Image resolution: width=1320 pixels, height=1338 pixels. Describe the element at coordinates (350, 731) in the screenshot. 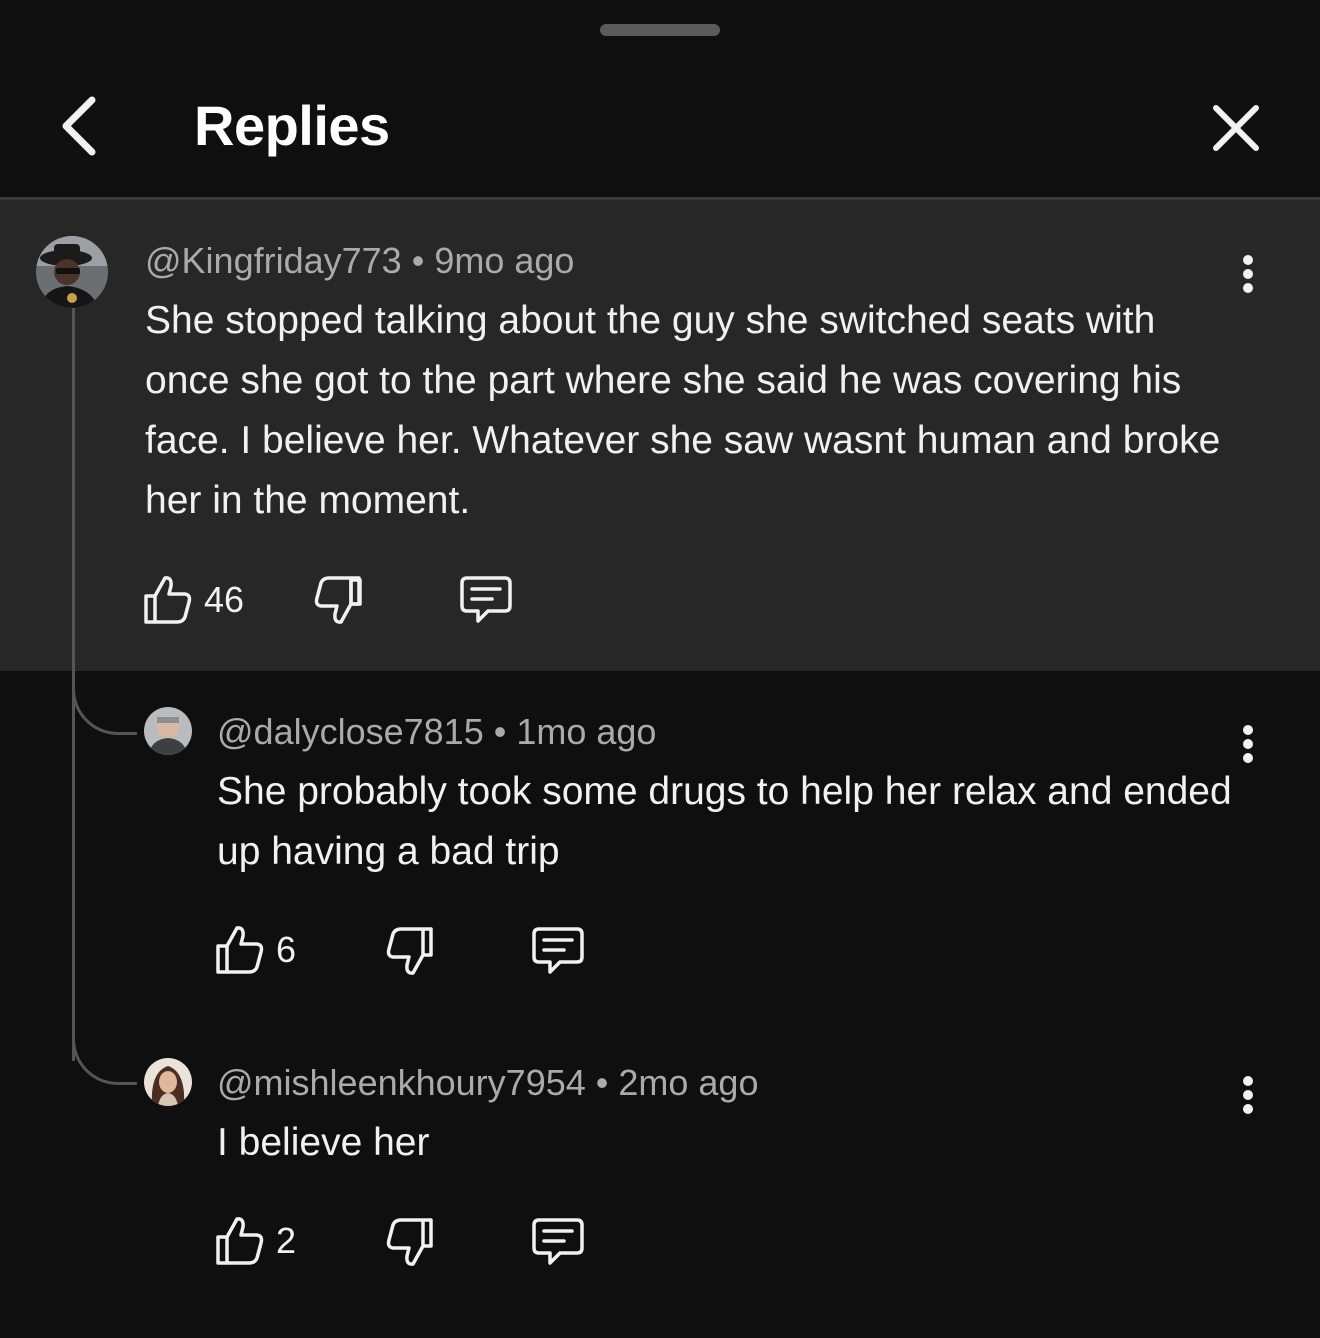

I see `author-name: @dalyclose7815` at that location.